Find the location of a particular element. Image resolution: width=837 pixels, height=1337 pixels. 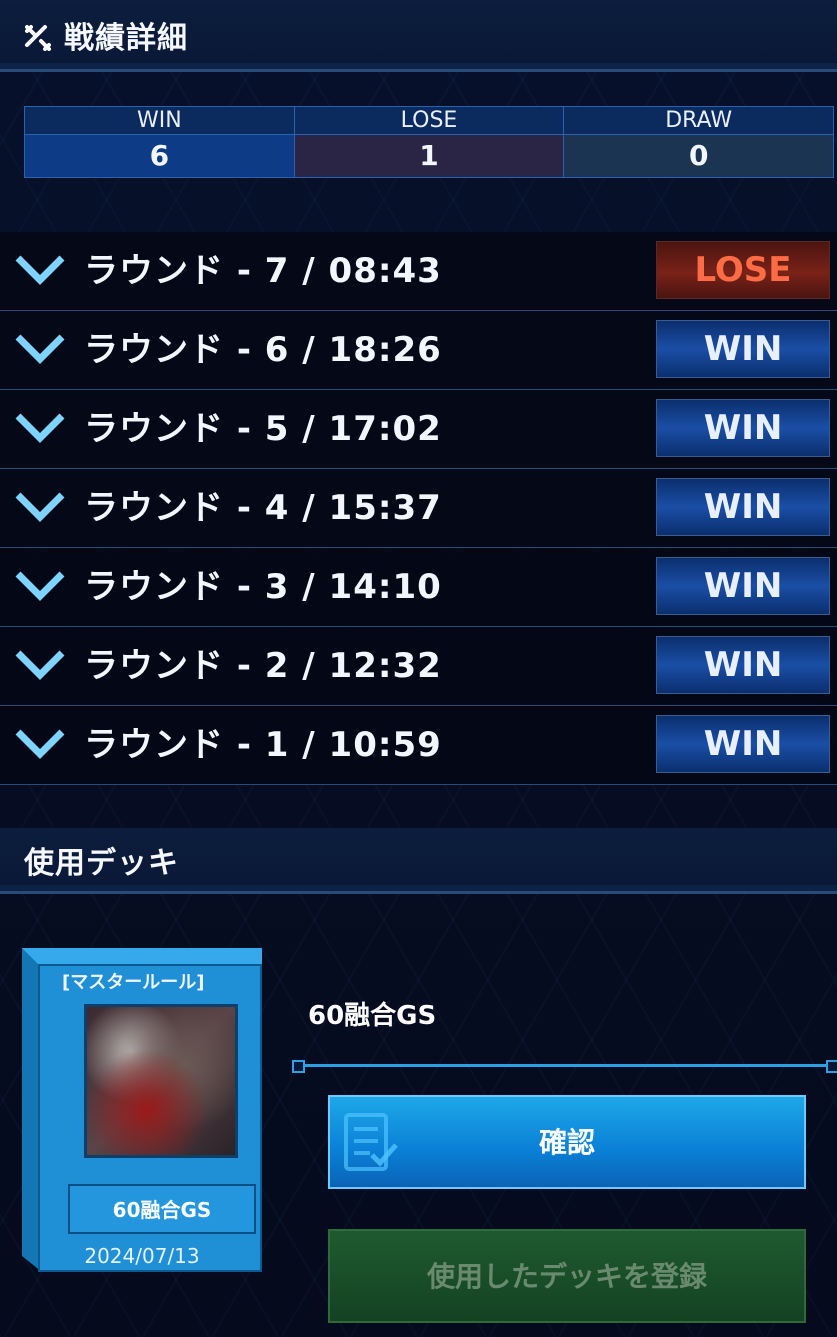

round-row: ラウンド - 7 / 08:43 LOSE is located at coordinates (418, 271).